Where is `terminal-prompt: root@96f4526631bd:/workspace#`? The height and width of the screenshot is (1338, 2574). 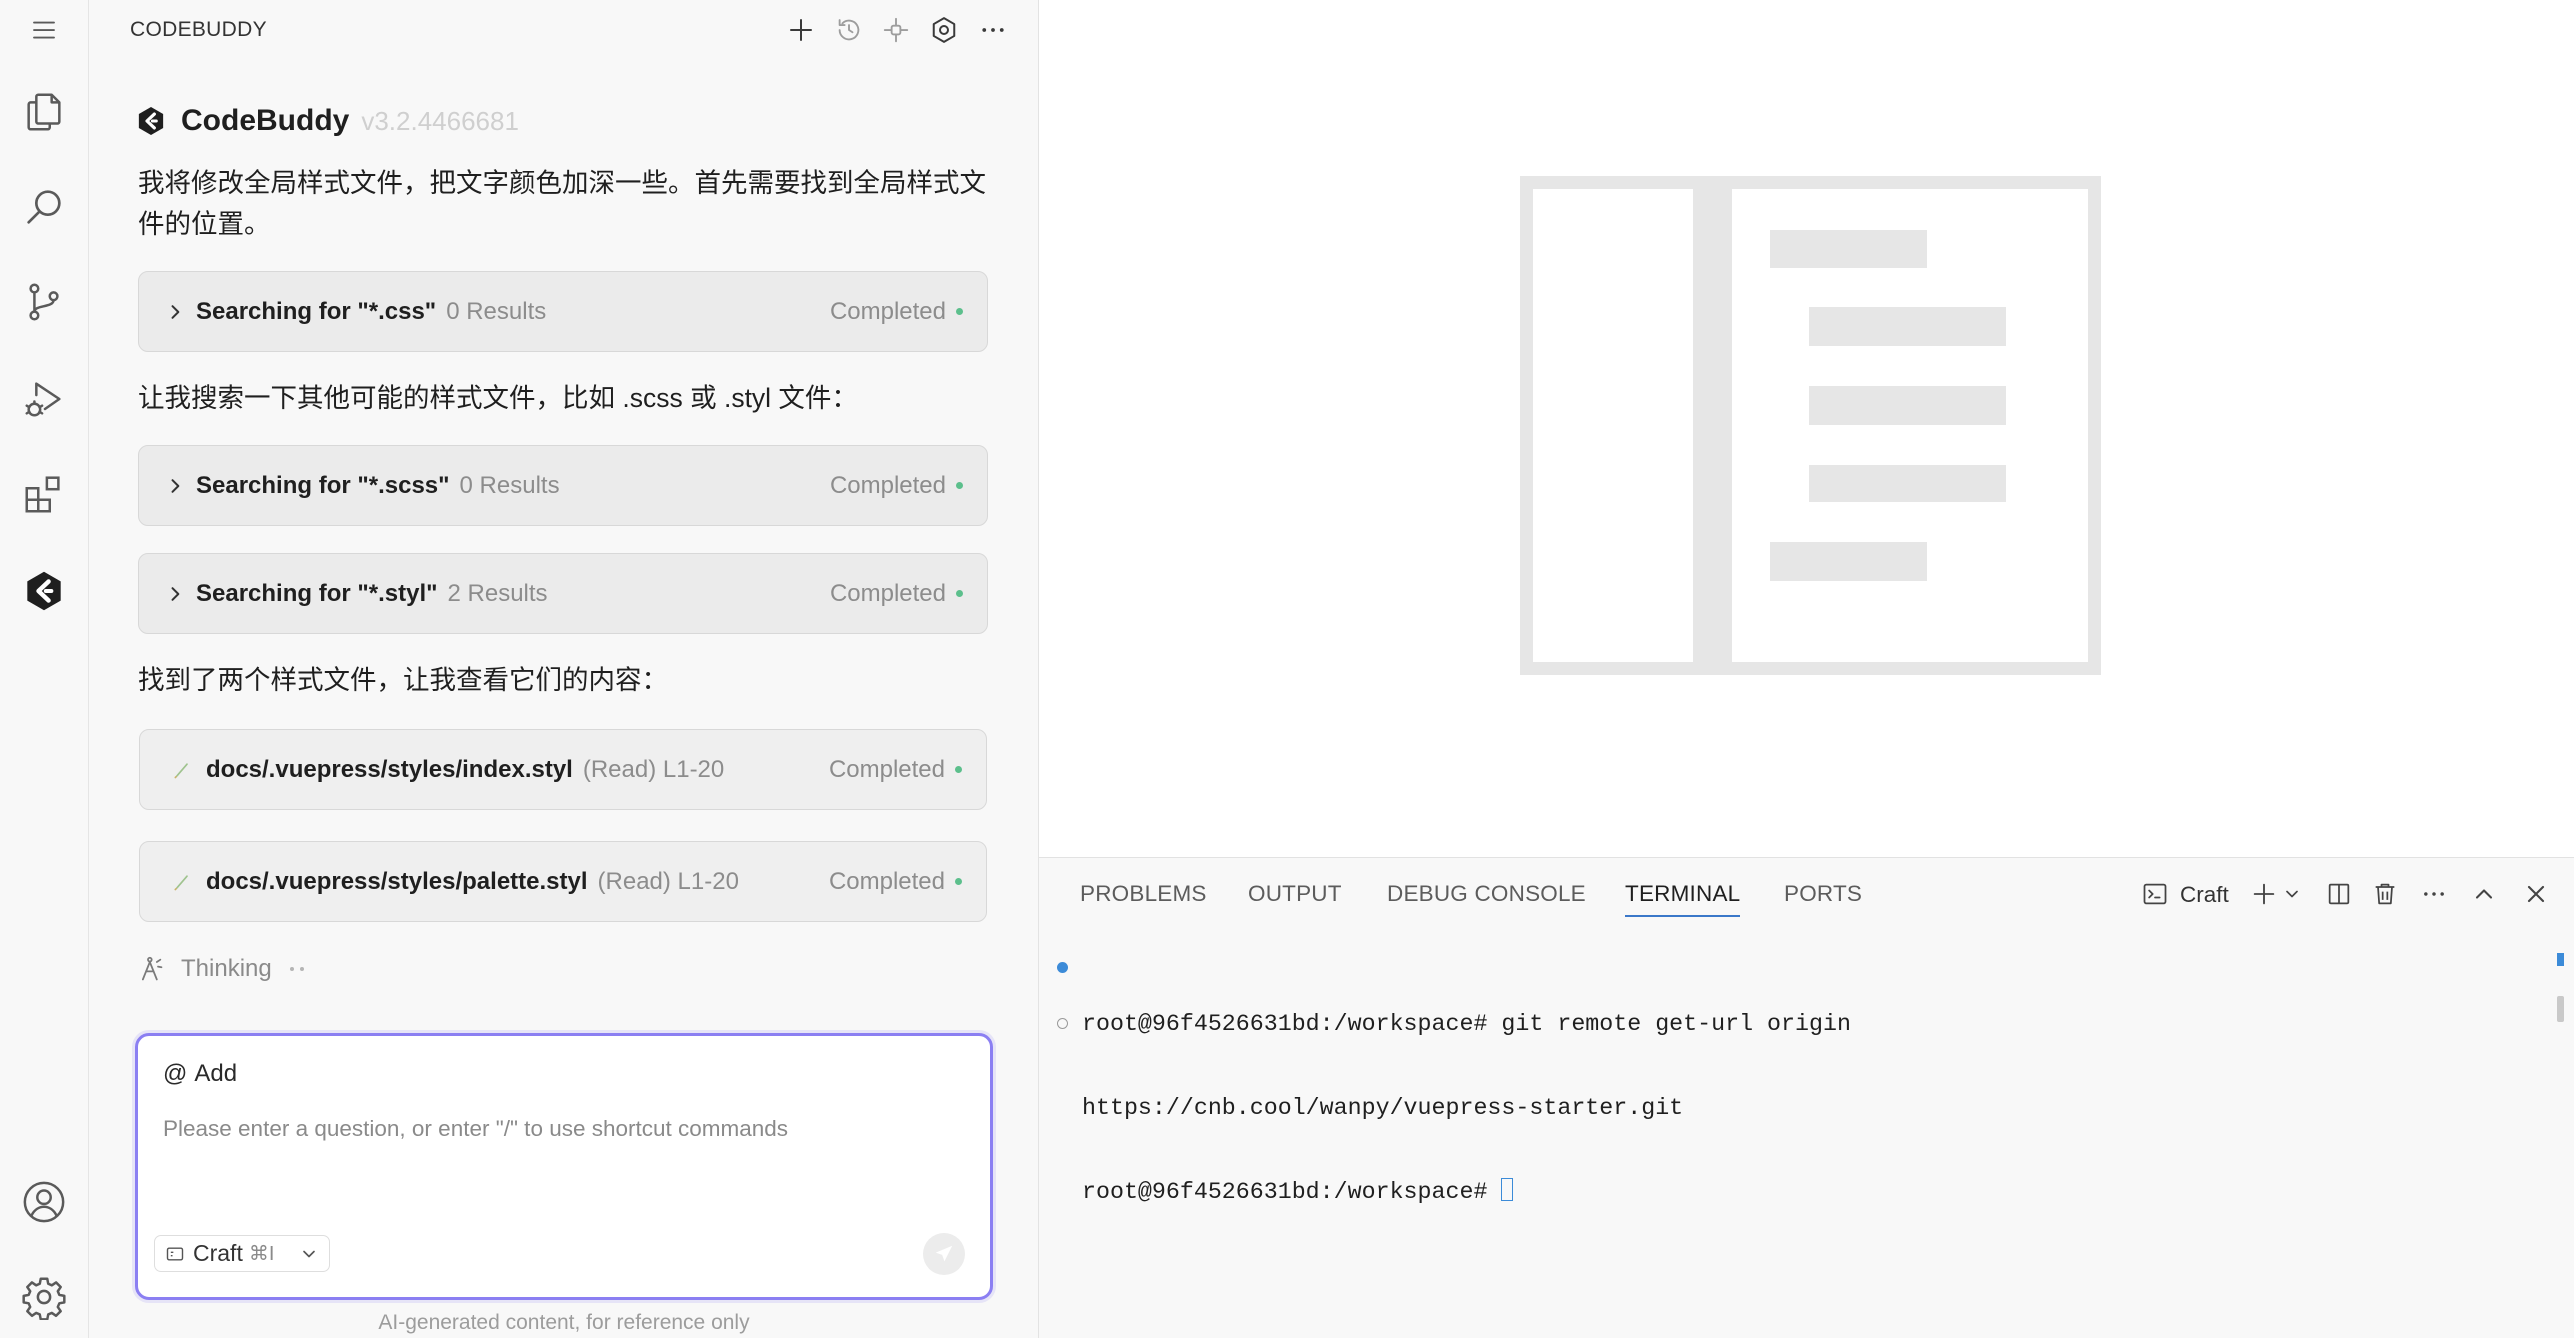
terminal-prompt: root@96f4526631bd:/workspace# is located at coordinates (1292, 1192).